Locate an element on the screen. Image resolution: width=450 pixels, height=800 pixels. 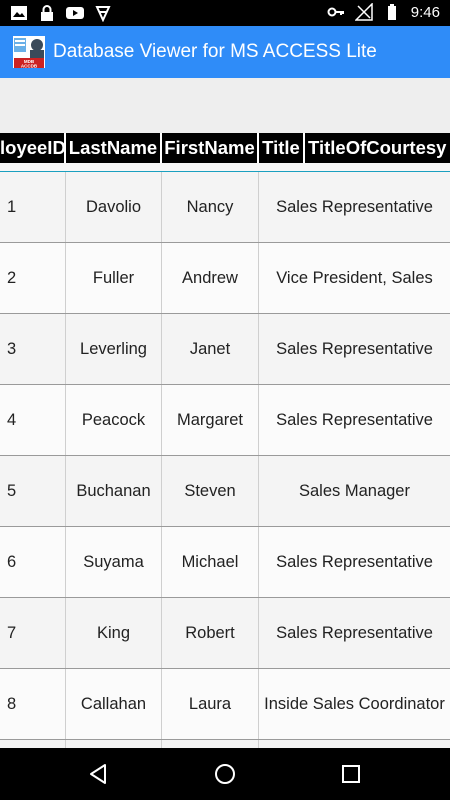
app-logo-icon: MDB ACCDB is located at coordinates (29, 52).